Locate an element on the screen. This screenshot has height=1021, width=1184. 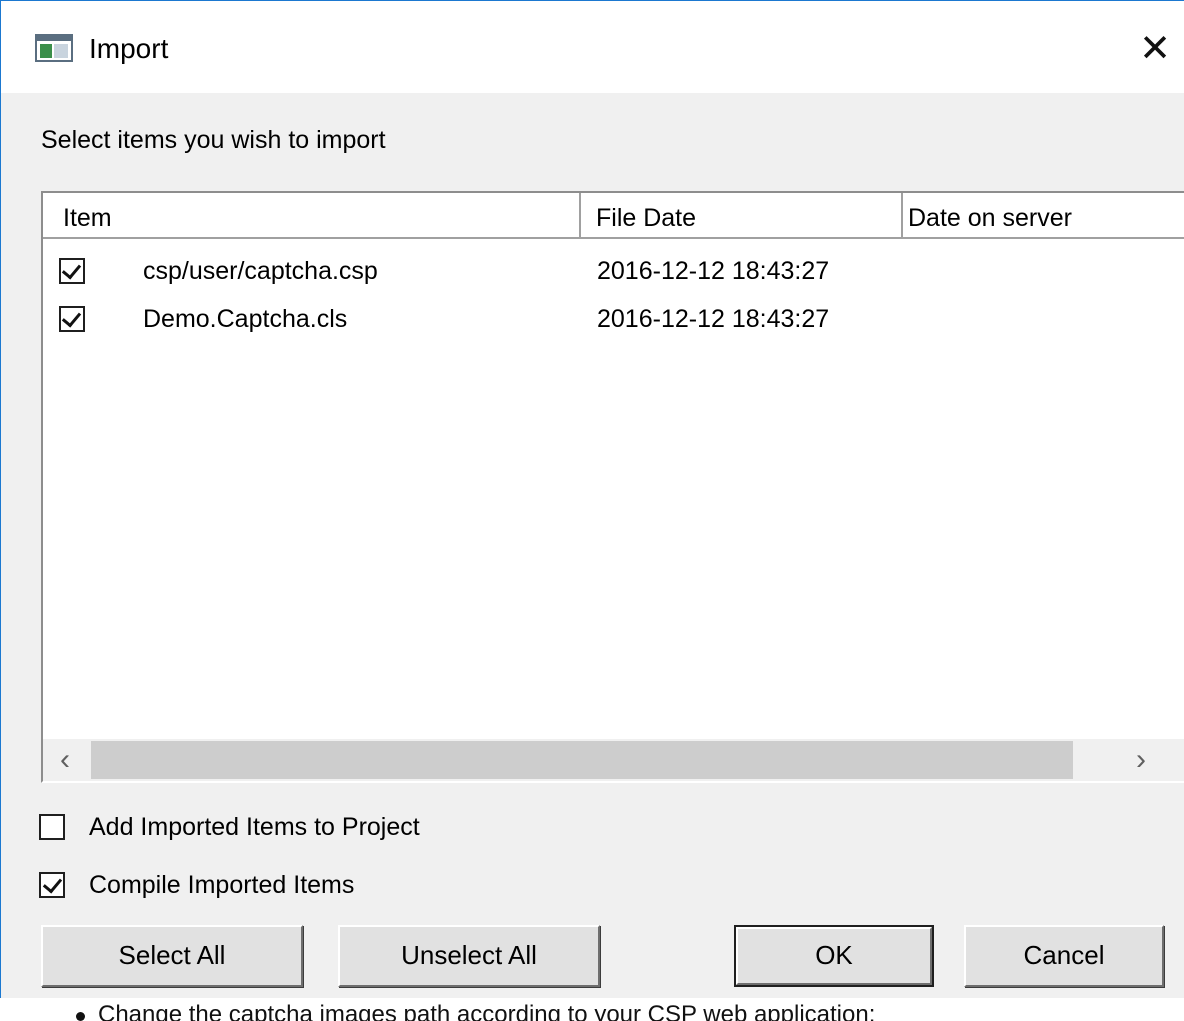
dialog-title: Import is located at coordinates (129, 48).